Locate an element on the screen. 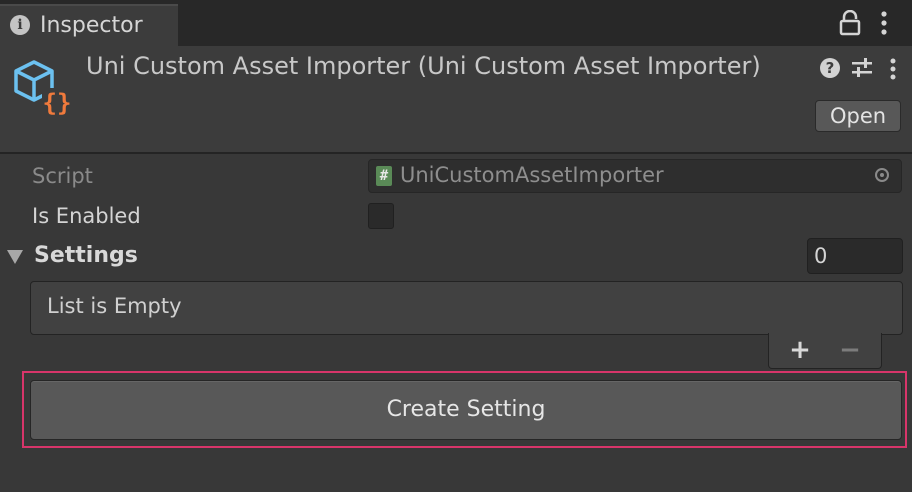  settings-count-field: 0 is located at coordinates (855, 256).